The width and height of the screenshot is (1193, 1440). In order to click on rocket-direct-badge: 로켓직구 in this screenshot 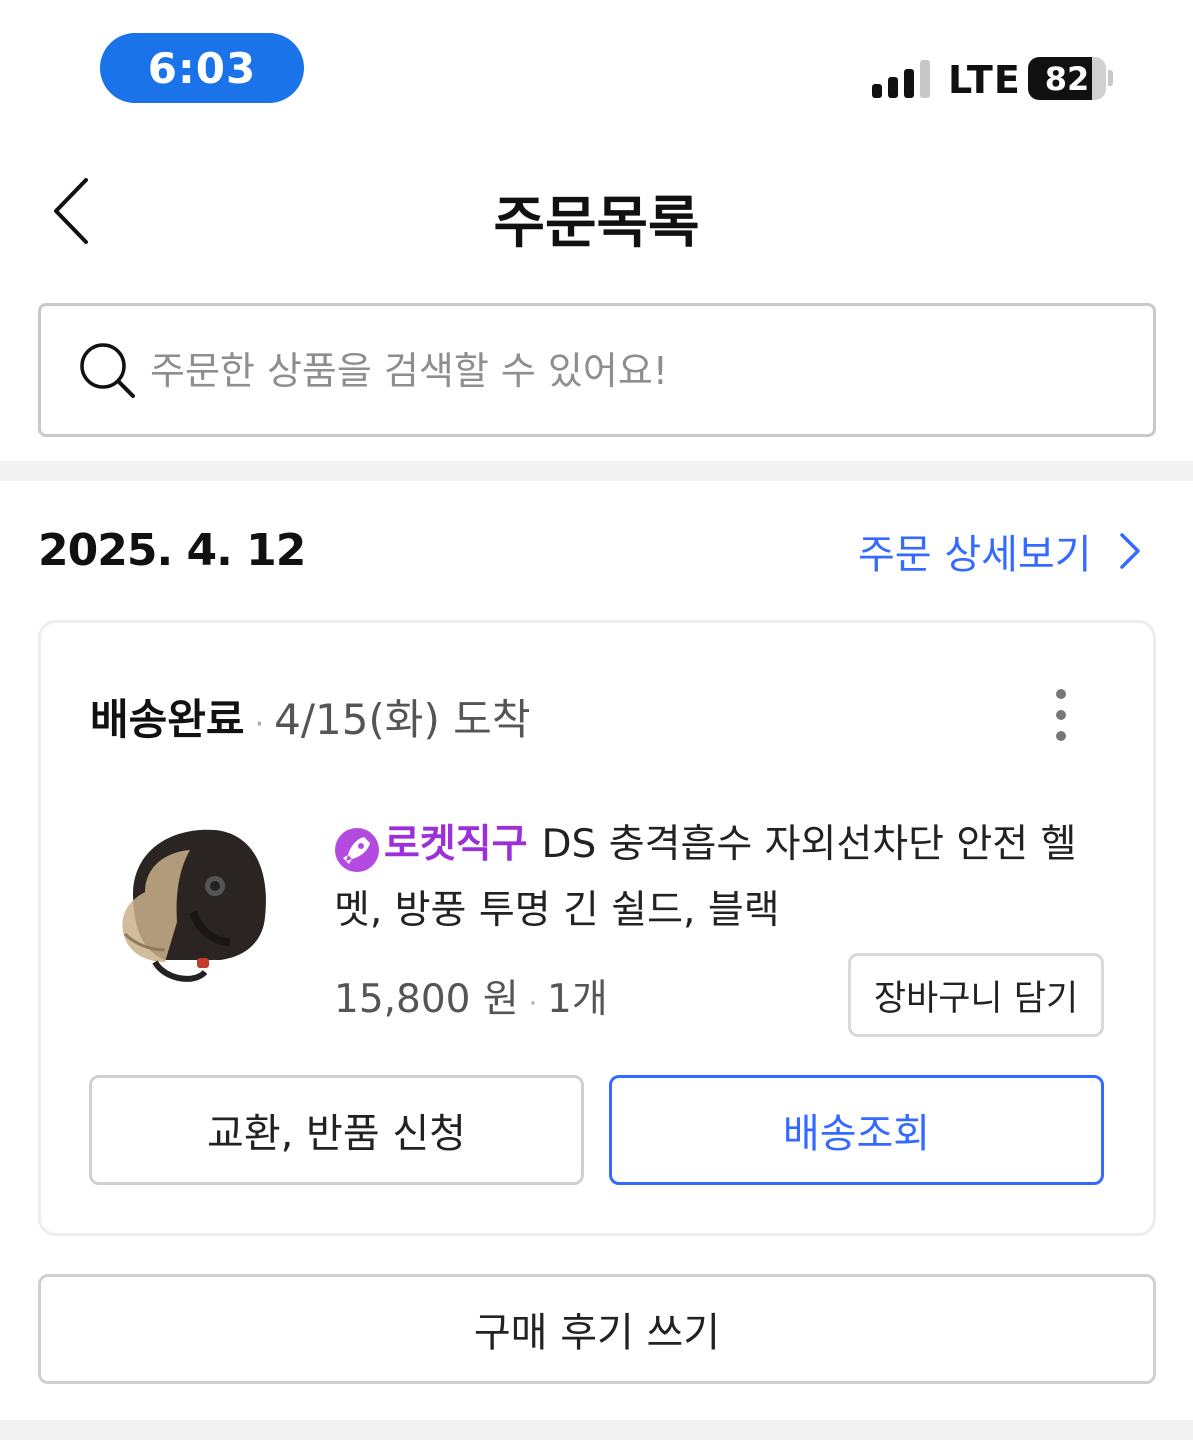, I will do `click(431, 845)`.